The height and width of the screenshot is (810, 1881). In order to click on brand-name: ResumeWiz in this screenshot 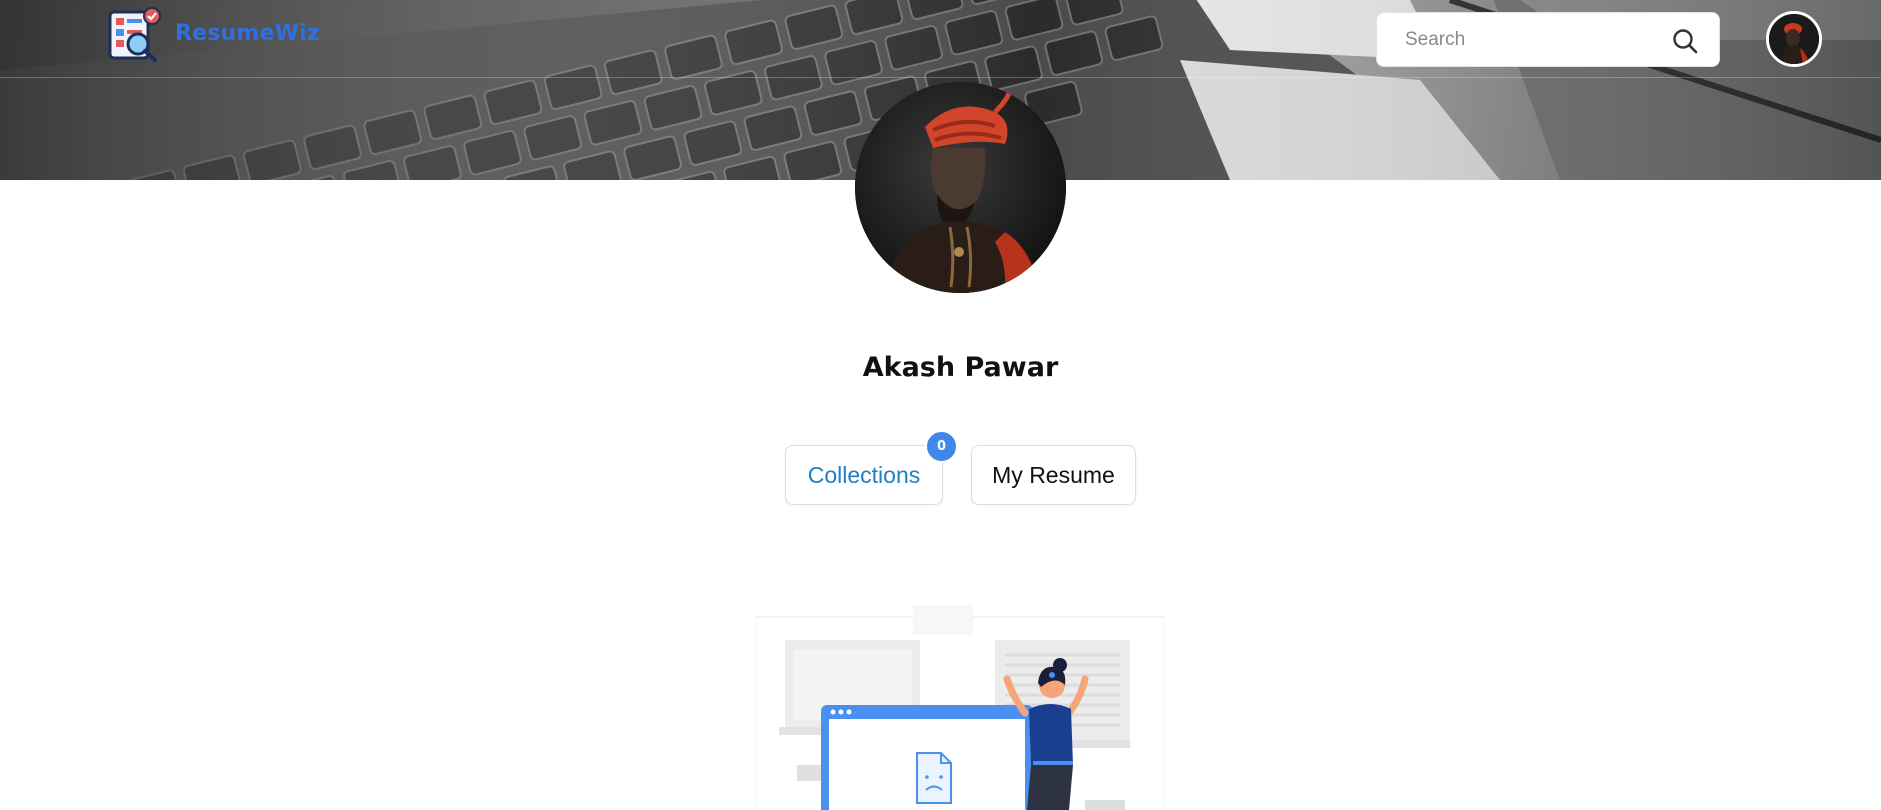, I will do `click(247, 33)`.